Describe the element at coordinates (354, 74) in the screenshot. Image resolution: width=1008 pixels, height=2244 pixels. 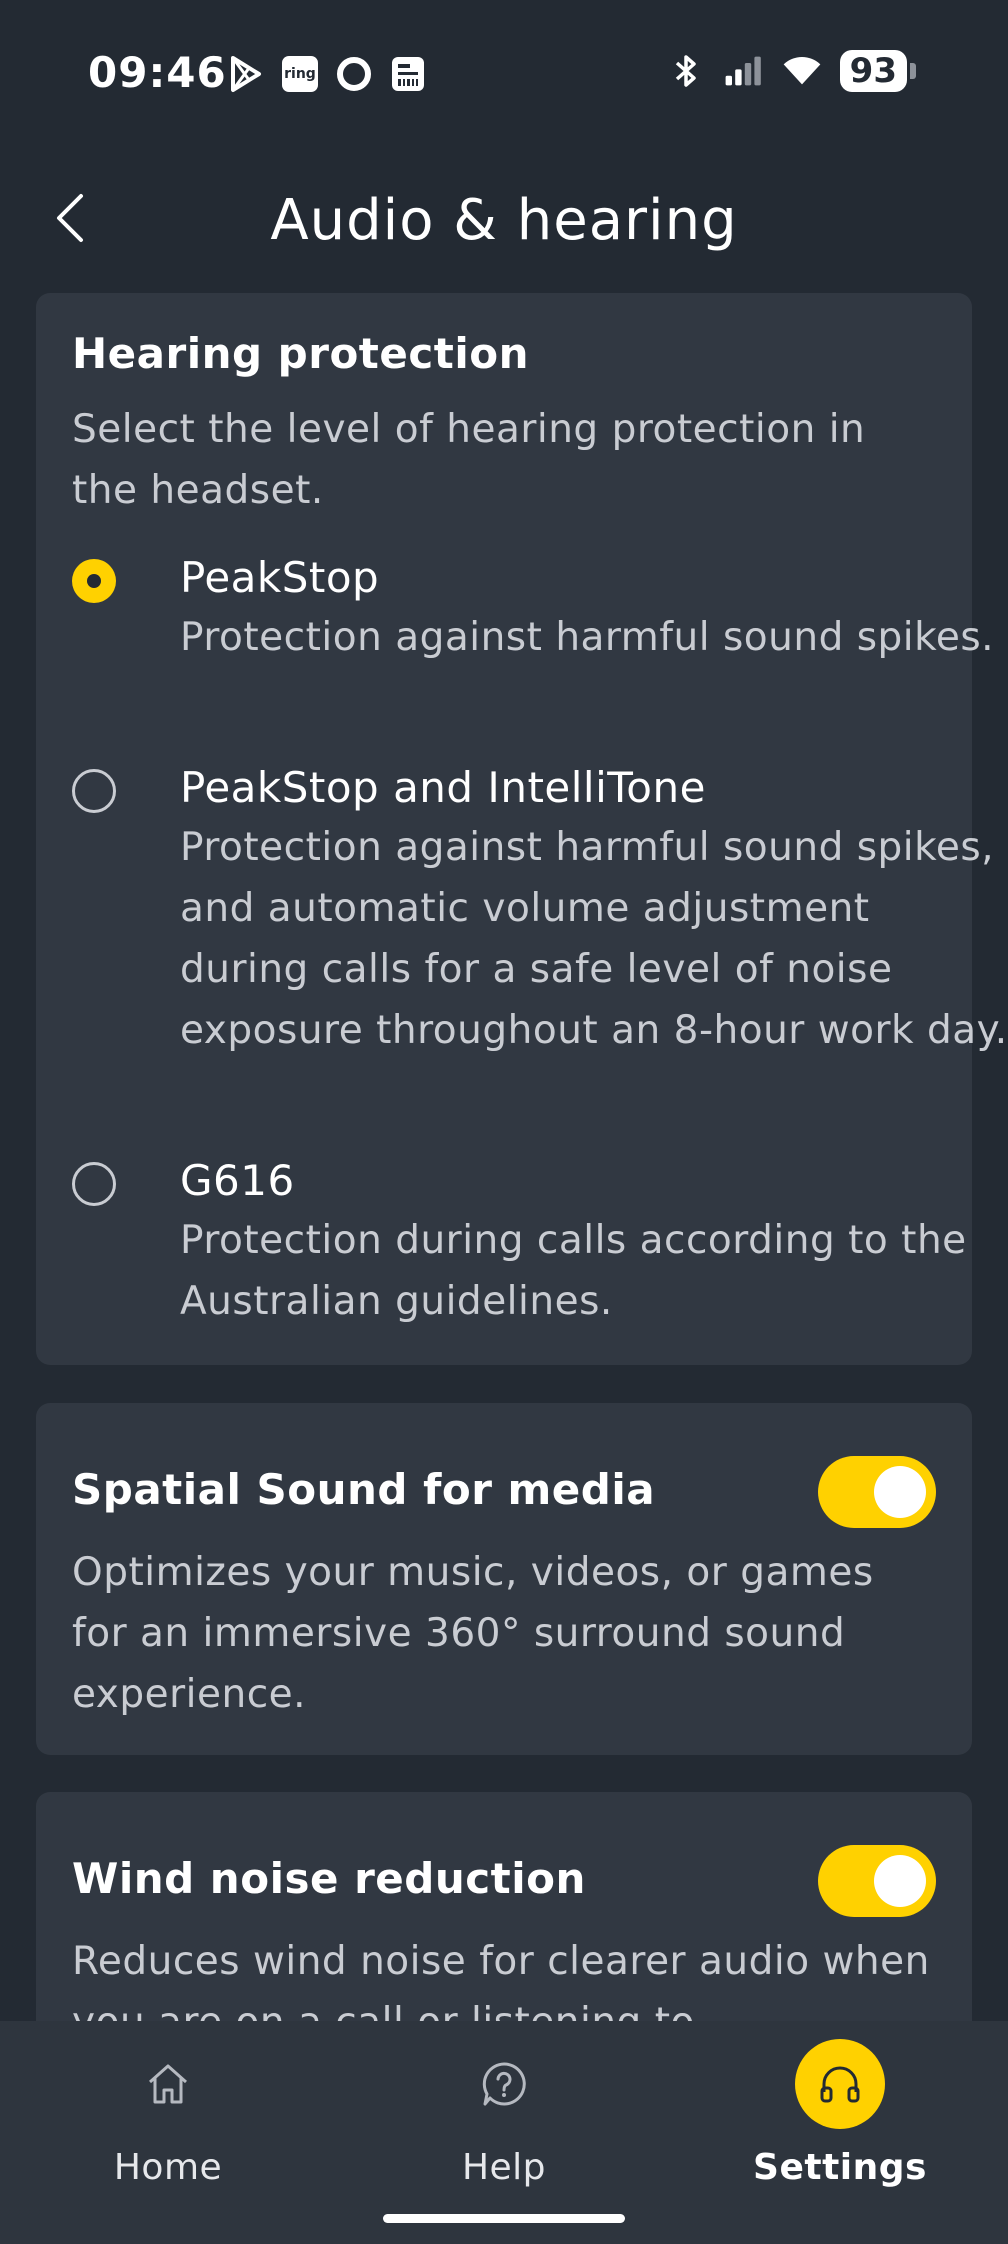
I see `circle-app-icon` at that location.